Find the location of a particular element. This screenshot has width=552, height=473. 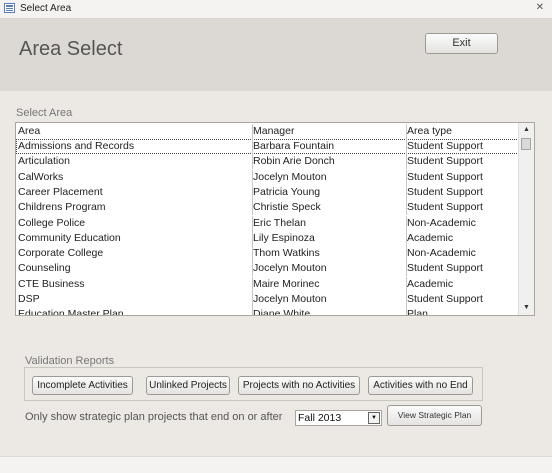

table-row: CalWorks Jocelyn Mouton Student Support is located at coordinates (268, 177).